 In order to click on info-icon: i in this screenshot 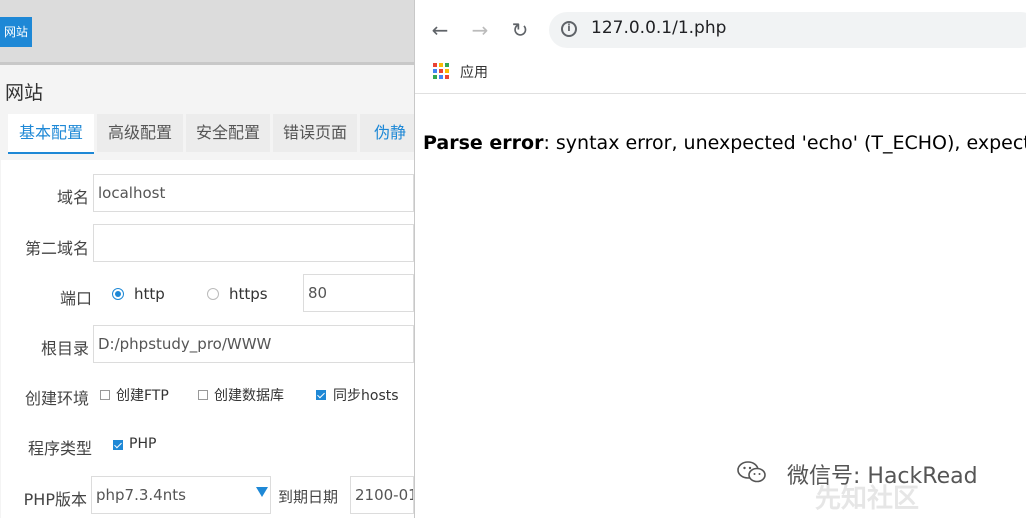, I will do `click(569, 29)`.